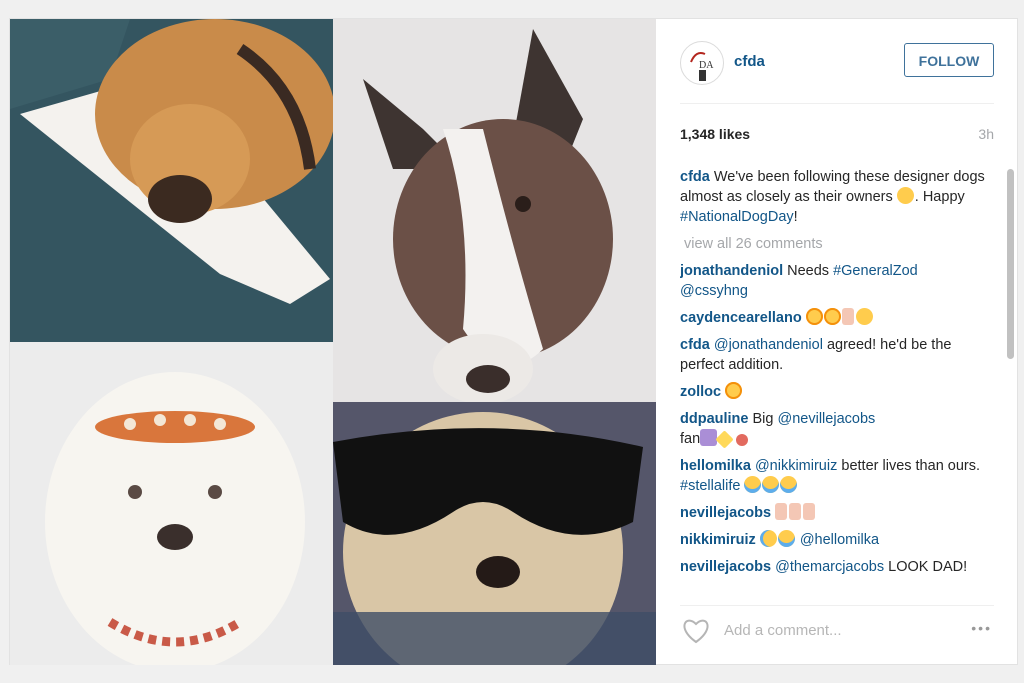 The width and height of the screenshot is (1024, 683). What do you see at coordinates (1010, 264) in the screenshot?
I see `comments-scrollbar` at bounding box center [1010, 264].